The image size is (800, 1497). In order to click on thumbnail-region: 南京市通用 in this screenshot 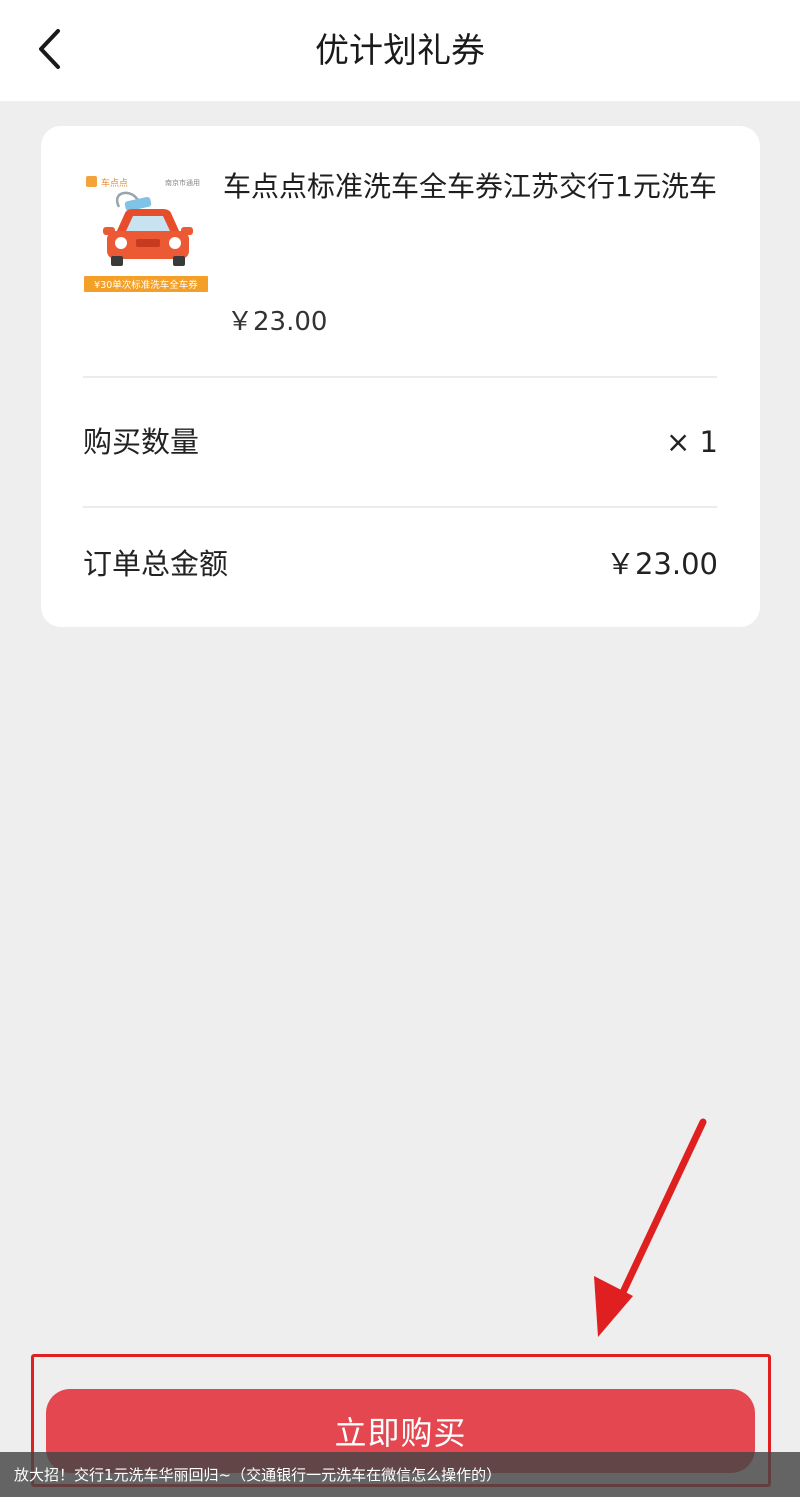, I will do `click(182, 182)`.